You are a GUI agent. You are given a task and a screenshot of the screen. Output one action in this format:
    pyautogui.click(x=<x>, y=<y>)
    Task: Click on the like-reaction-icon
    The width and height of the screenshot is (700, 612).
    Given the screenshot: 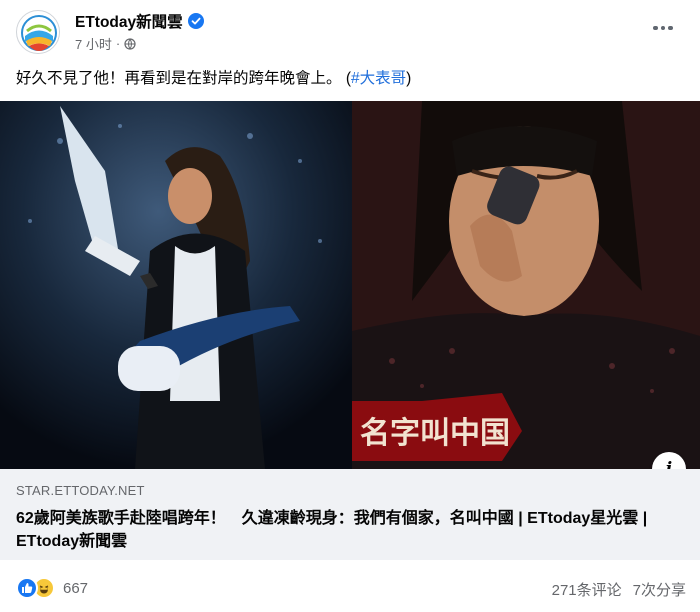 What is the action you would take?
    pyautogui.click(x=27, y=588)
    